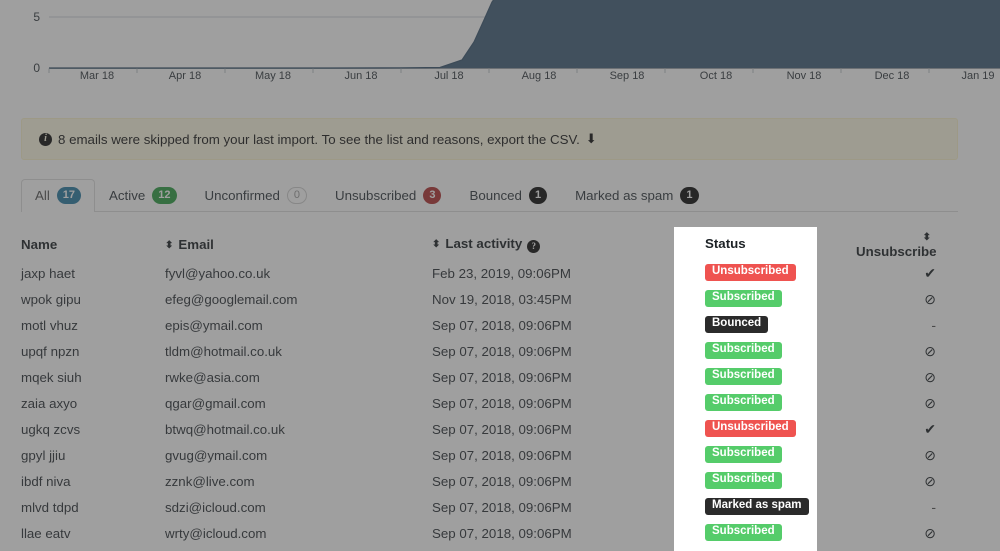 This screenshot has height=551, width=1000. I want to click on cell-email: zznk@live.com, so click(210, 481).